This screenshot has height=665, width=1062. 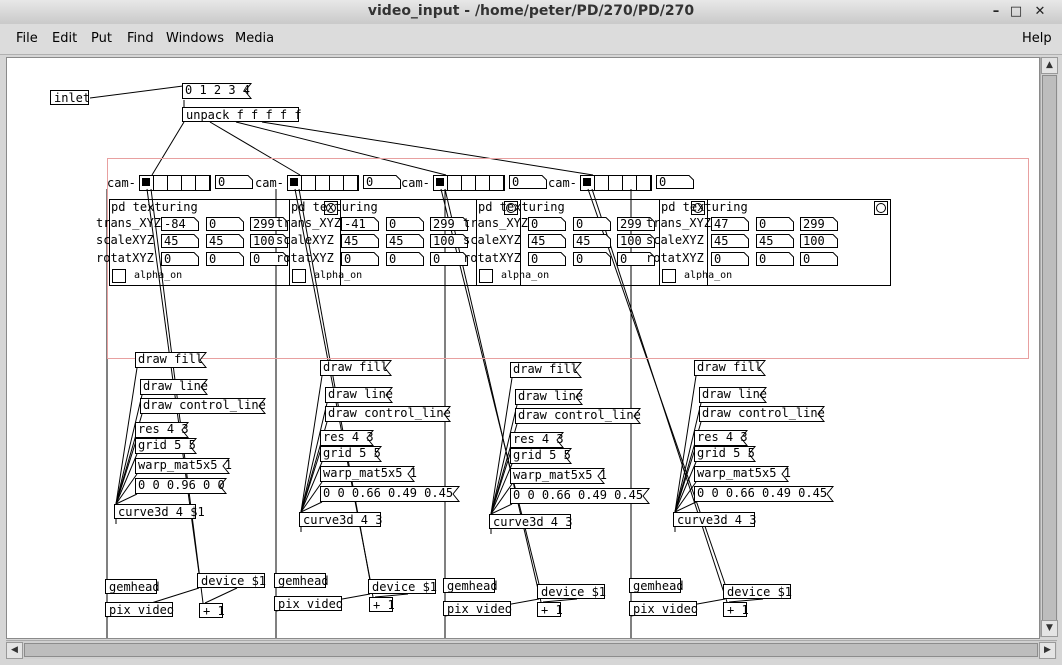 I want to click on matrix-values-message: 0 0 0.96 0 0, so click(x=181, y=486).